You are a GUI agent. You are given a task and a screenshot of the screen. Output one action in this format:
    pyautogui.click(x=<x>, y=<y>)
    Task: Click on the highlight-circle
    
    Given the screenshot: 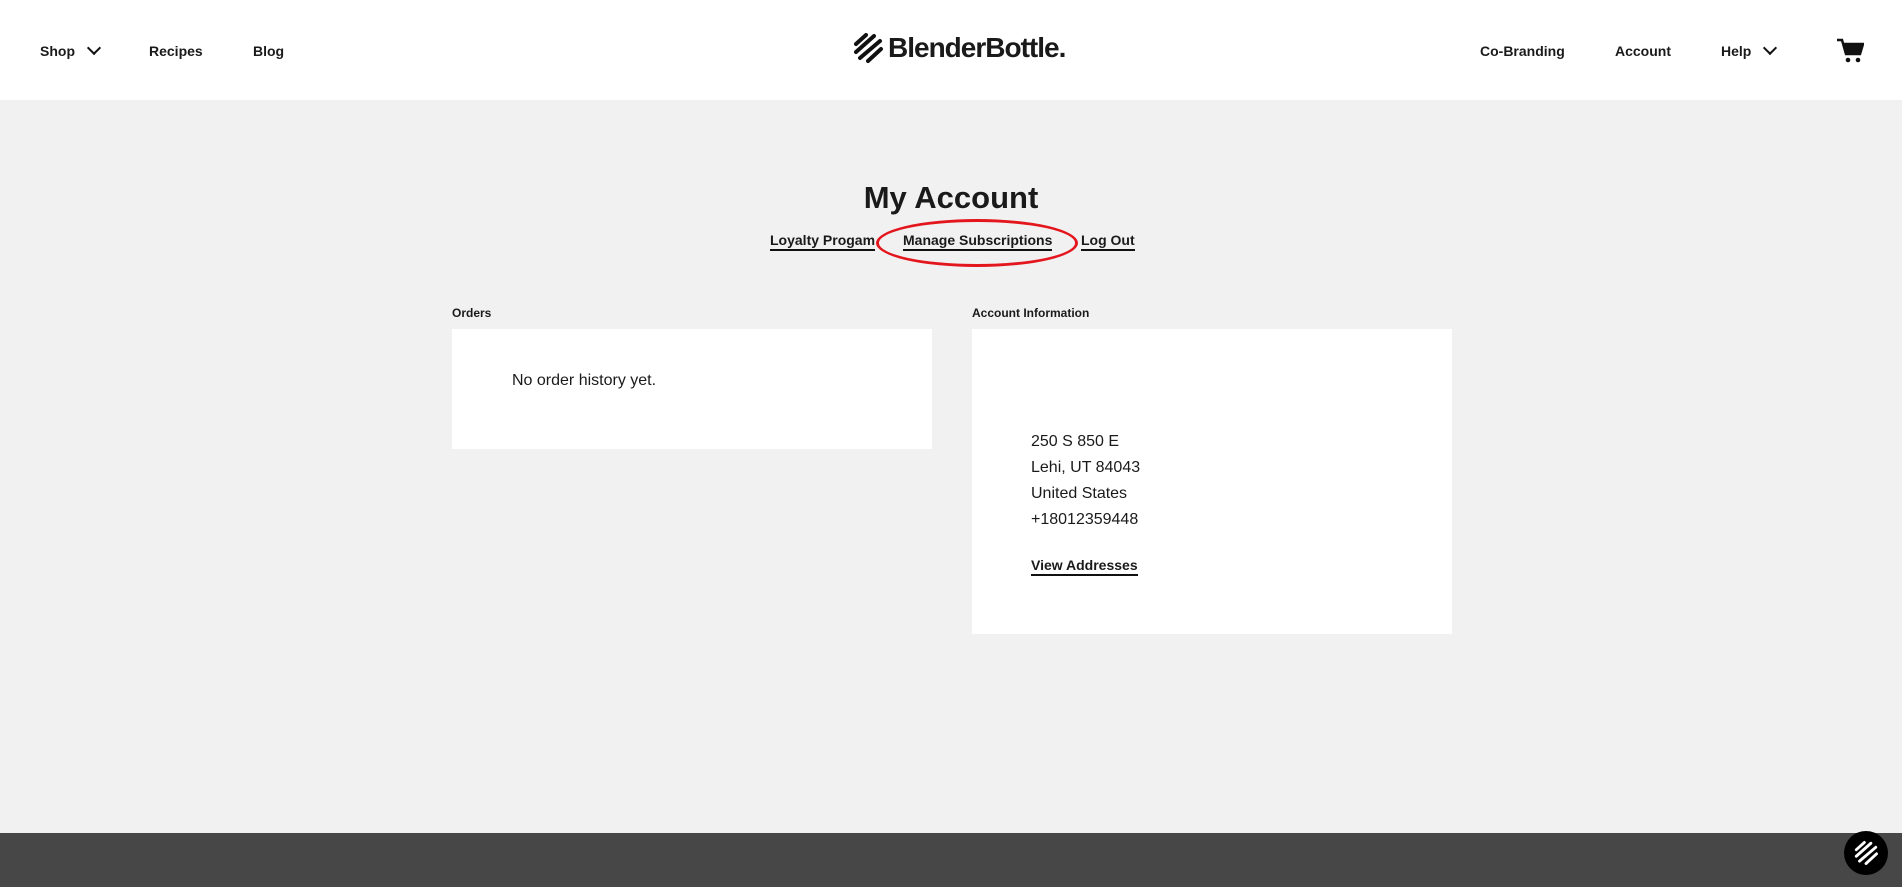 What is the action you would take?
    pyautogui.click(x=977, y=243)
    